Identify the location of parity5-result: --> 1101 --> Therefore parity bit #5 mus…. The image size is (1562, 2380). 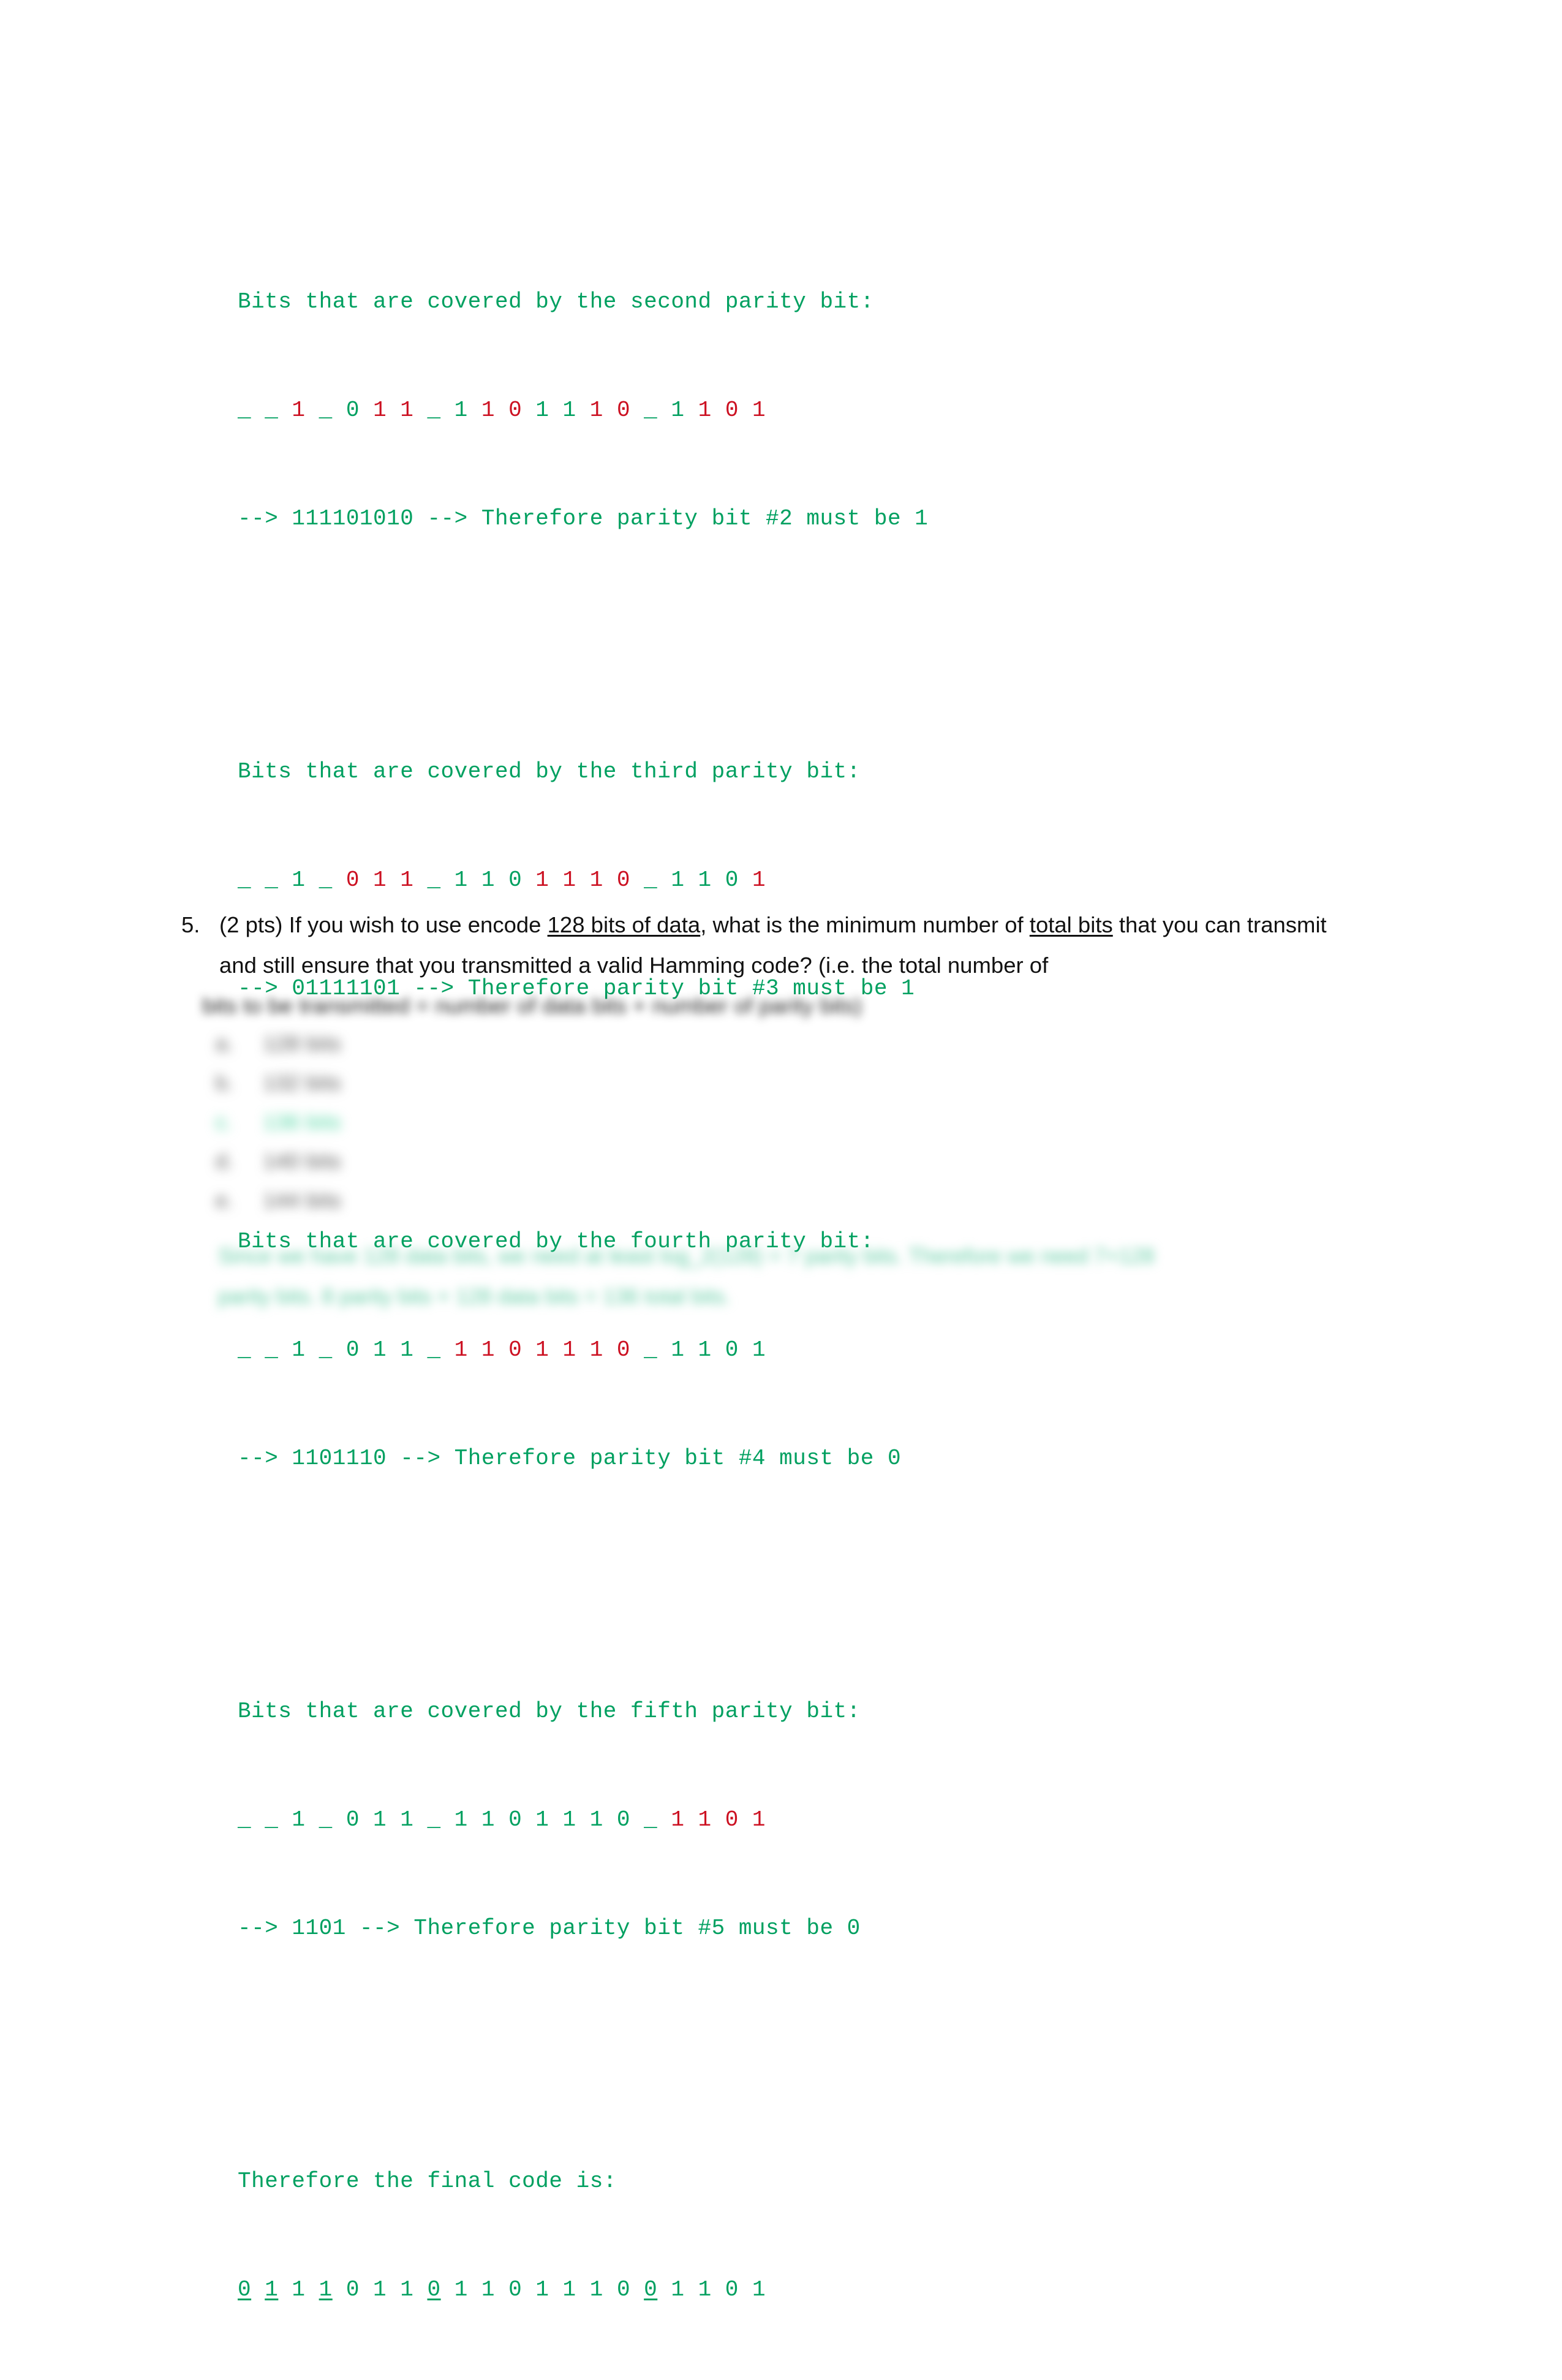
(549, 1928).